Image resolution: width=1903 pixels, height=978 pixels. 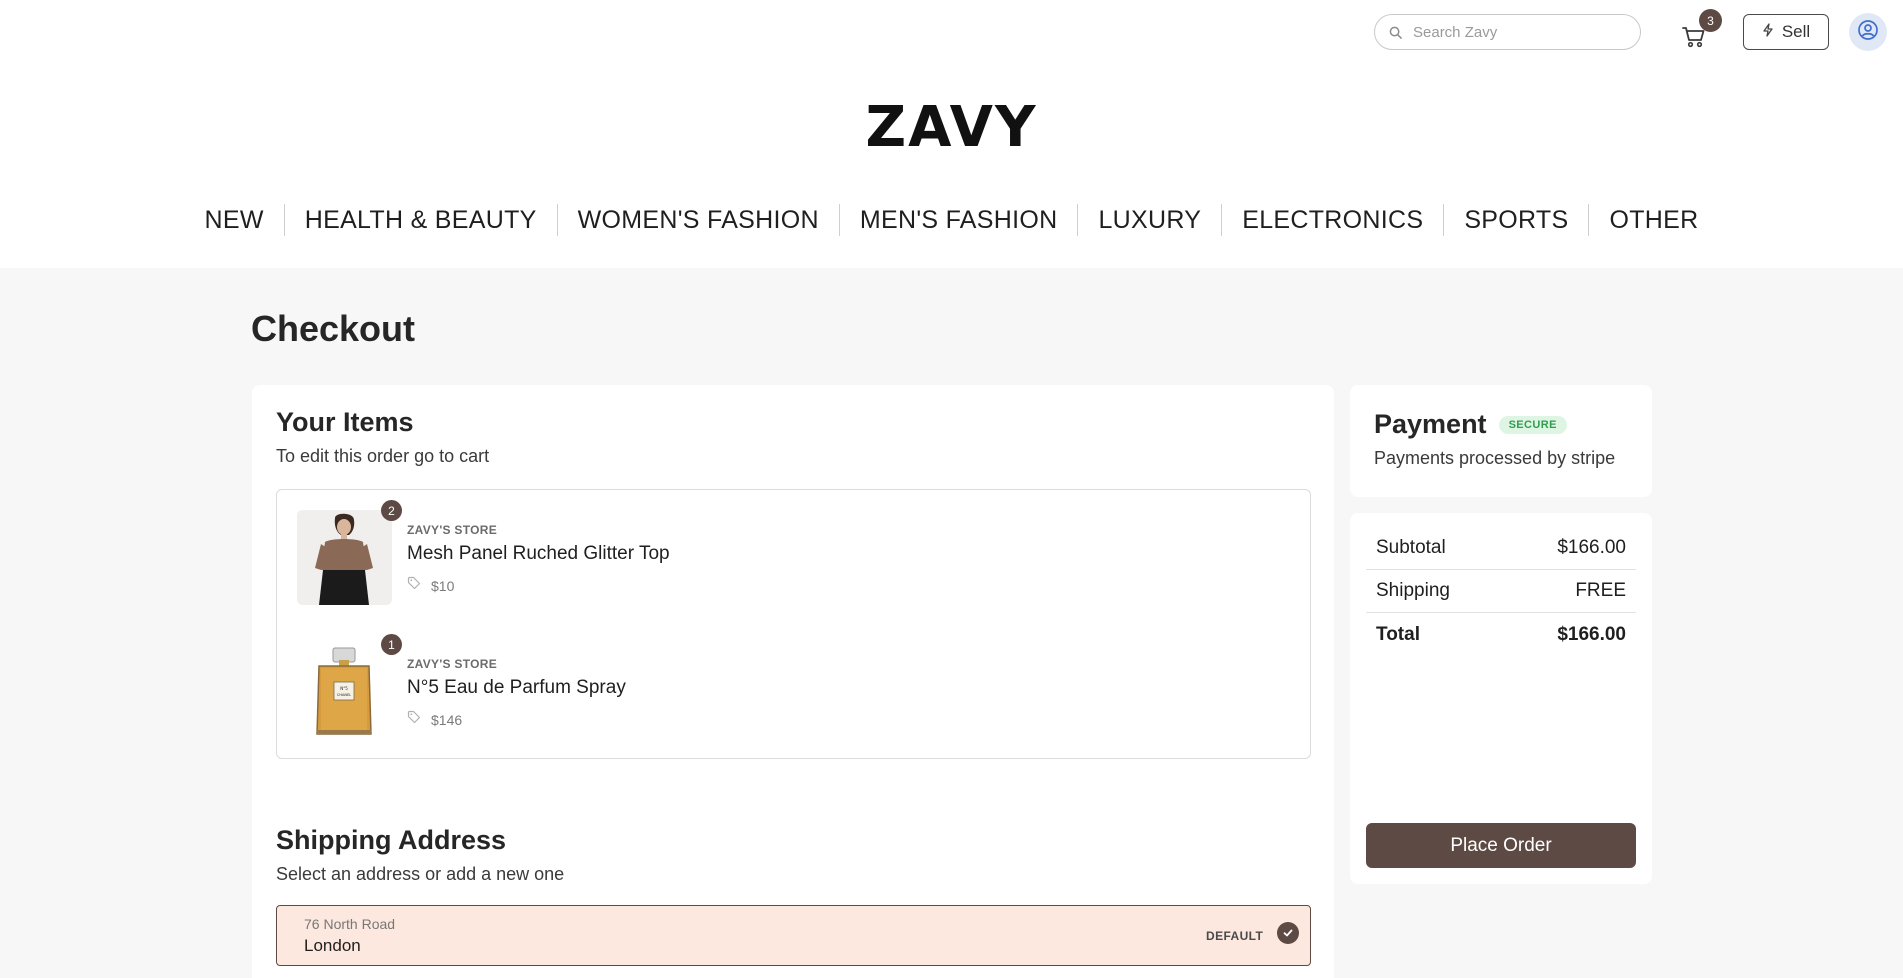 What do you see at coordinates (1413, 590) in the screenshot?
I see `shipping-label: Shipping` at bounding box center [1413, 590].